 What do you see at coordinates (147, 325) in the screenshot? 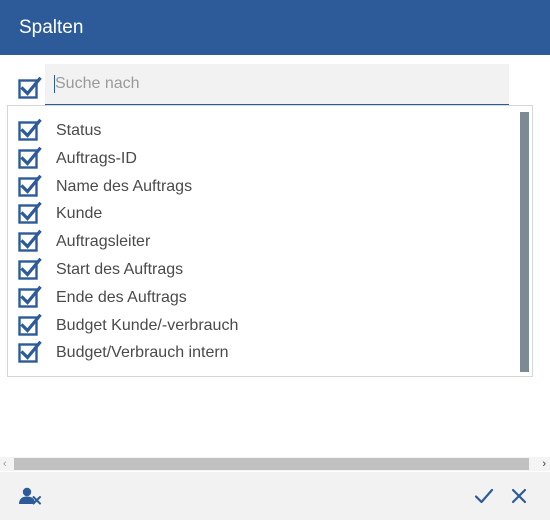
I see `column-label: Budget Kunde/-verbrauch` at bounding box center [147, 325].